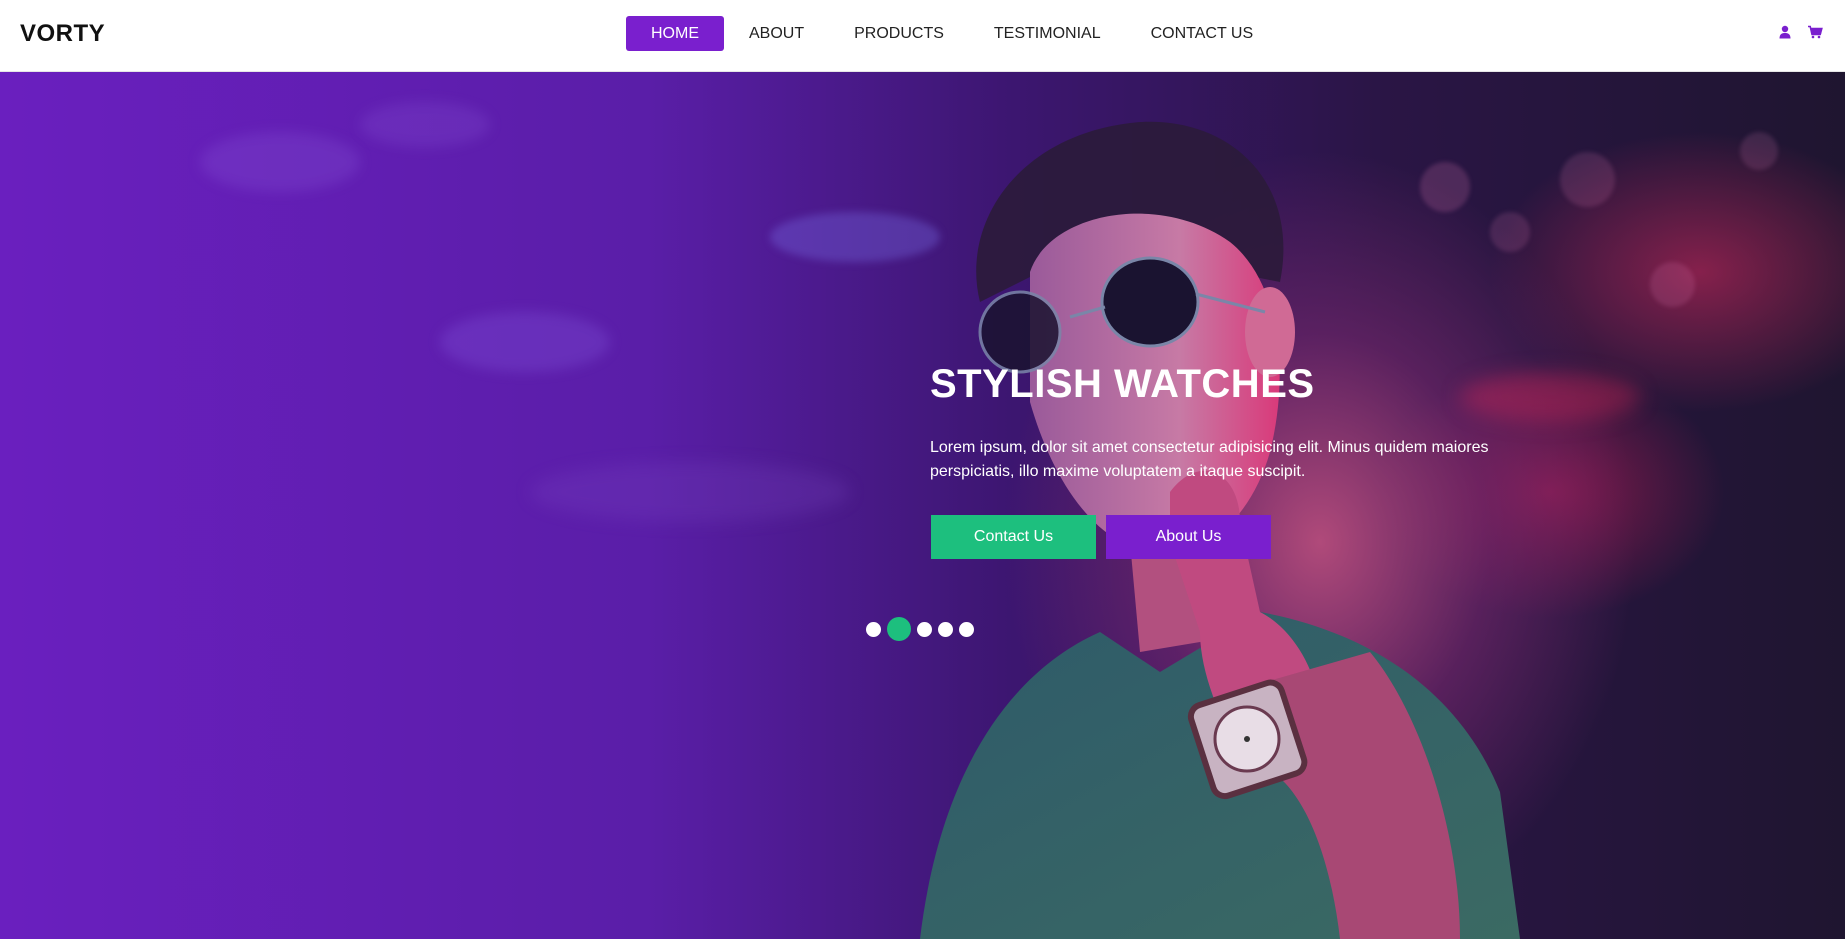 The image size is (1845, 939). What do you see at coordinates (1815, 32) in the screenshot?
I see `cart-icon` at bounding box center [1815, 32].